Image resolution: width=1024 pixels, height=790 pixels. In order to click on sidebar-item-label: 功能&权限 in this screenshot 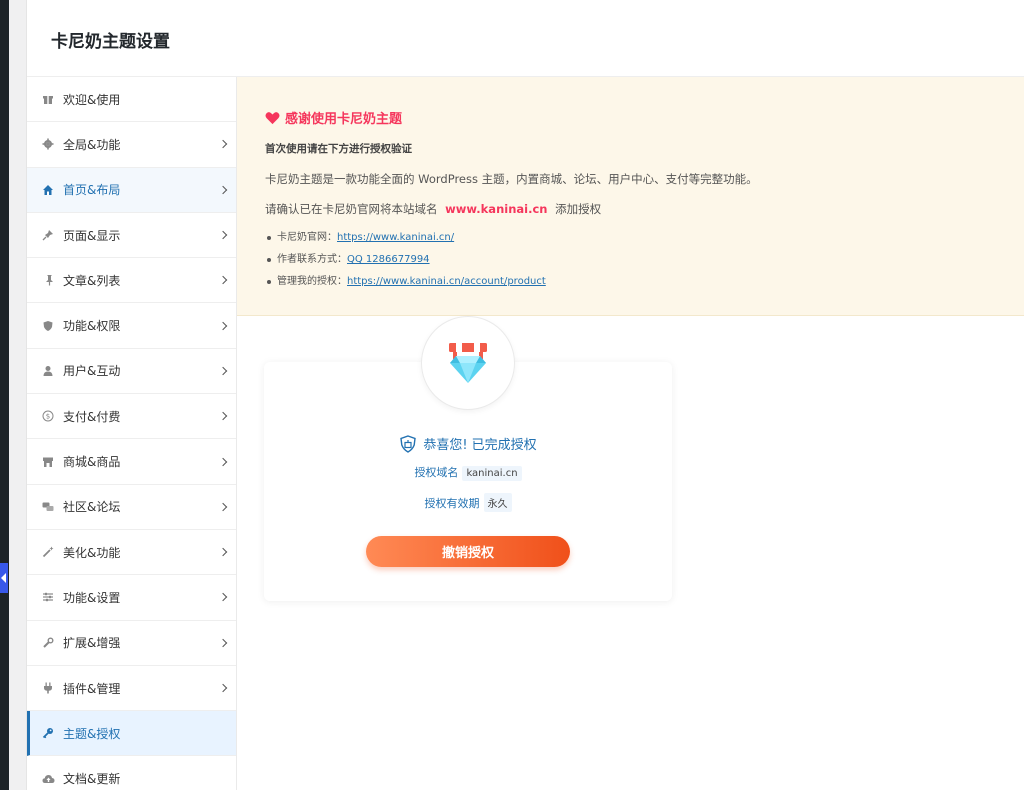, I will do `click(92, 326)`.